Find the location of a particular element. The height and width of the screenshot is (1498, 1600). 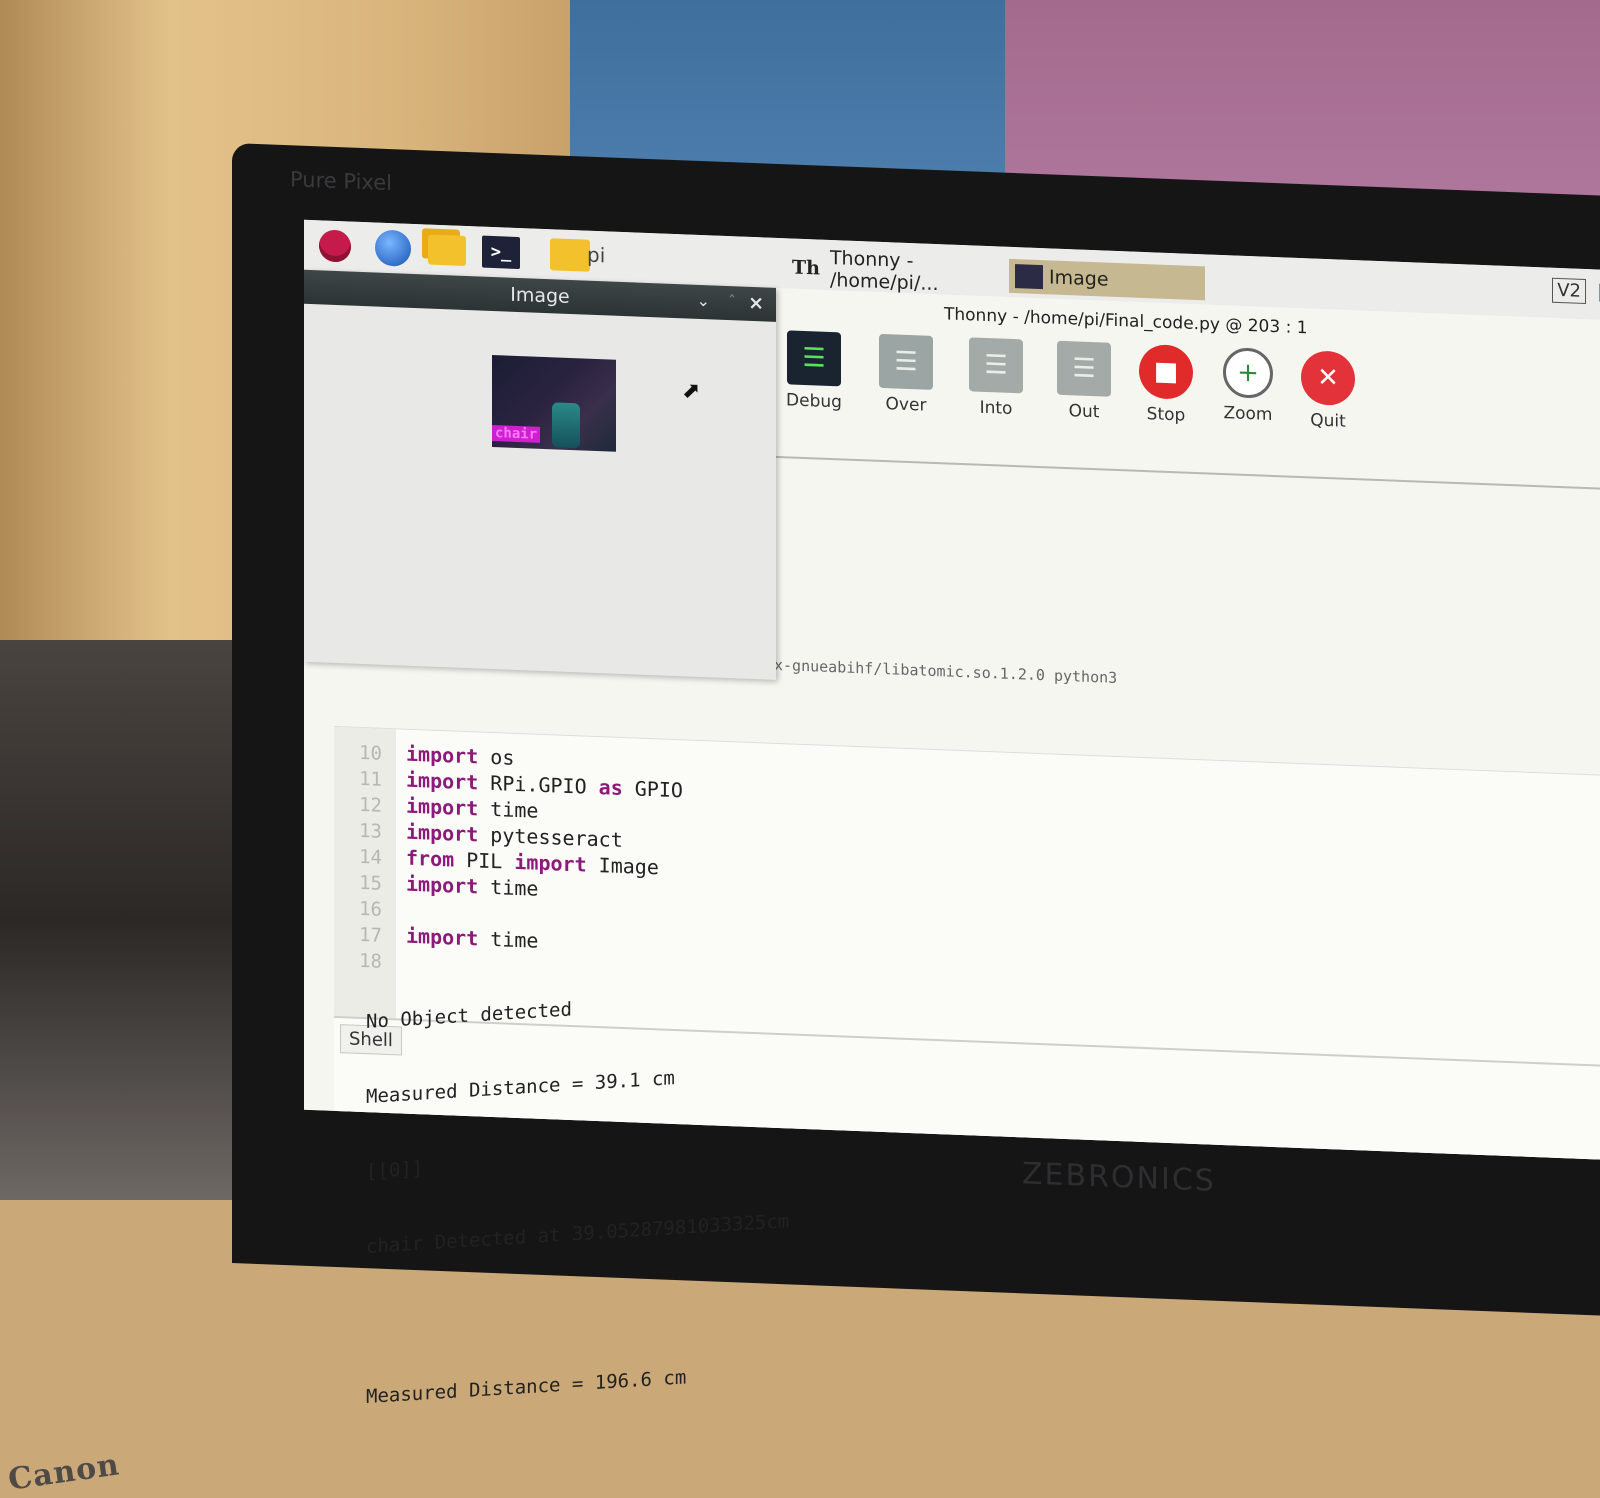

printer-brand: Canon is located at coordinates (64, 1472).